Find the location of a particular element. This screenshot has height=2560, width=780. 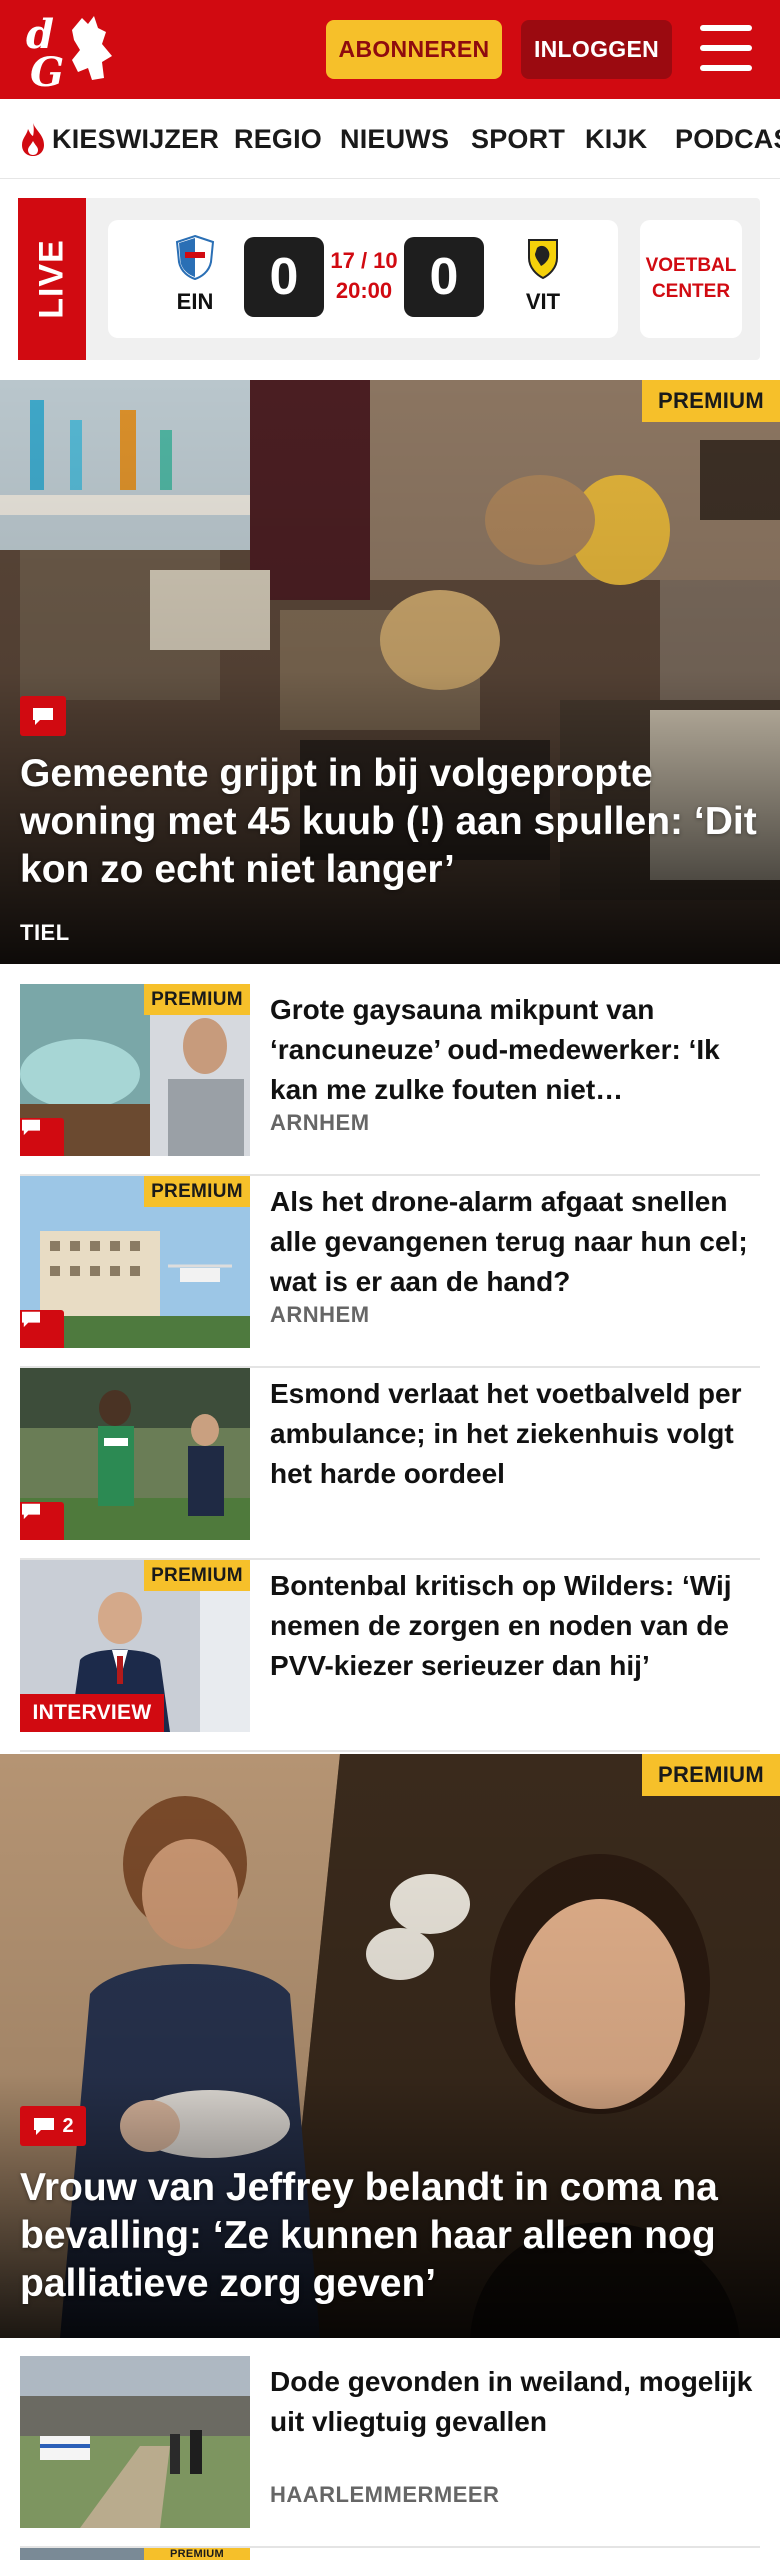

comment-count: 2 is located at coordinates (68, 2125).